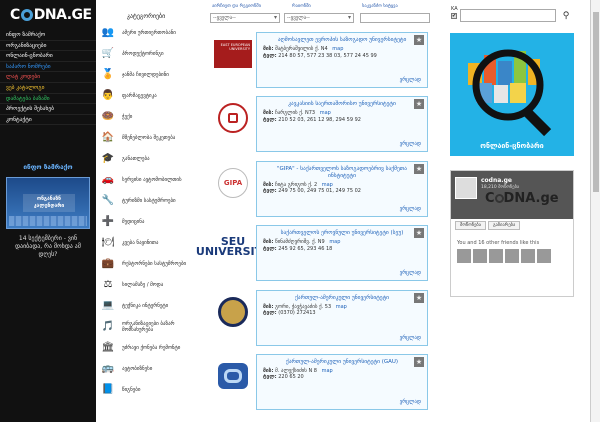  Describe the element at coordinates (48, 35) in the screenshot. I see `nav-item: ინფო ზამრაქო` at that location.